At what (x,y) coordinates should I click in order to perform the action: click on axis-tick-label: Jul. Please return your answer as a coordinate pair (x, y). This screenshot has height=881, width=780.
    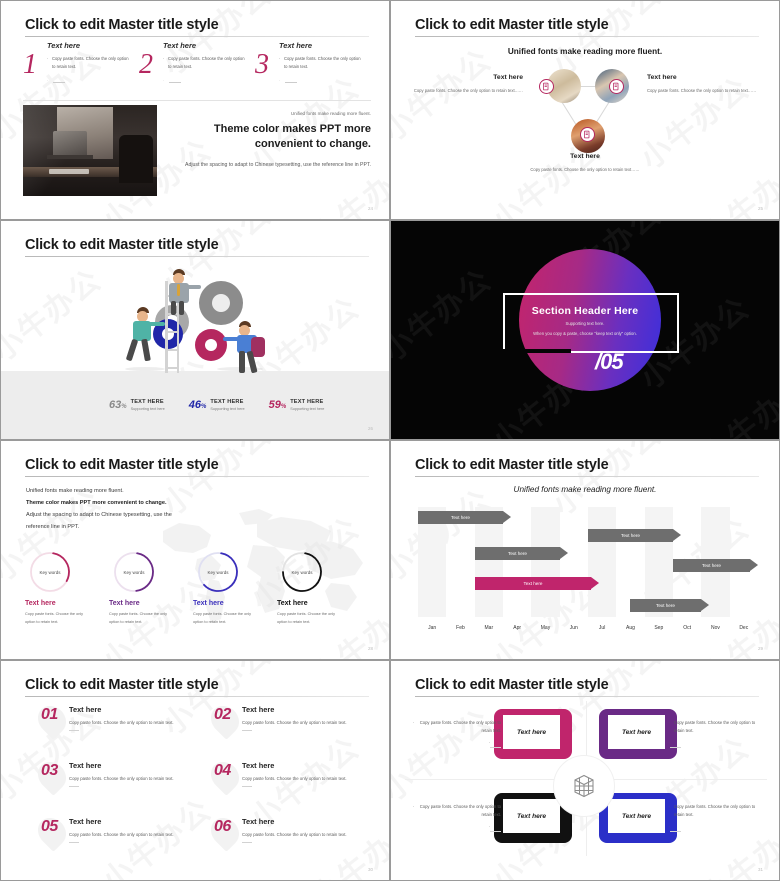
    Looking at the image, I should click on (602, 628).